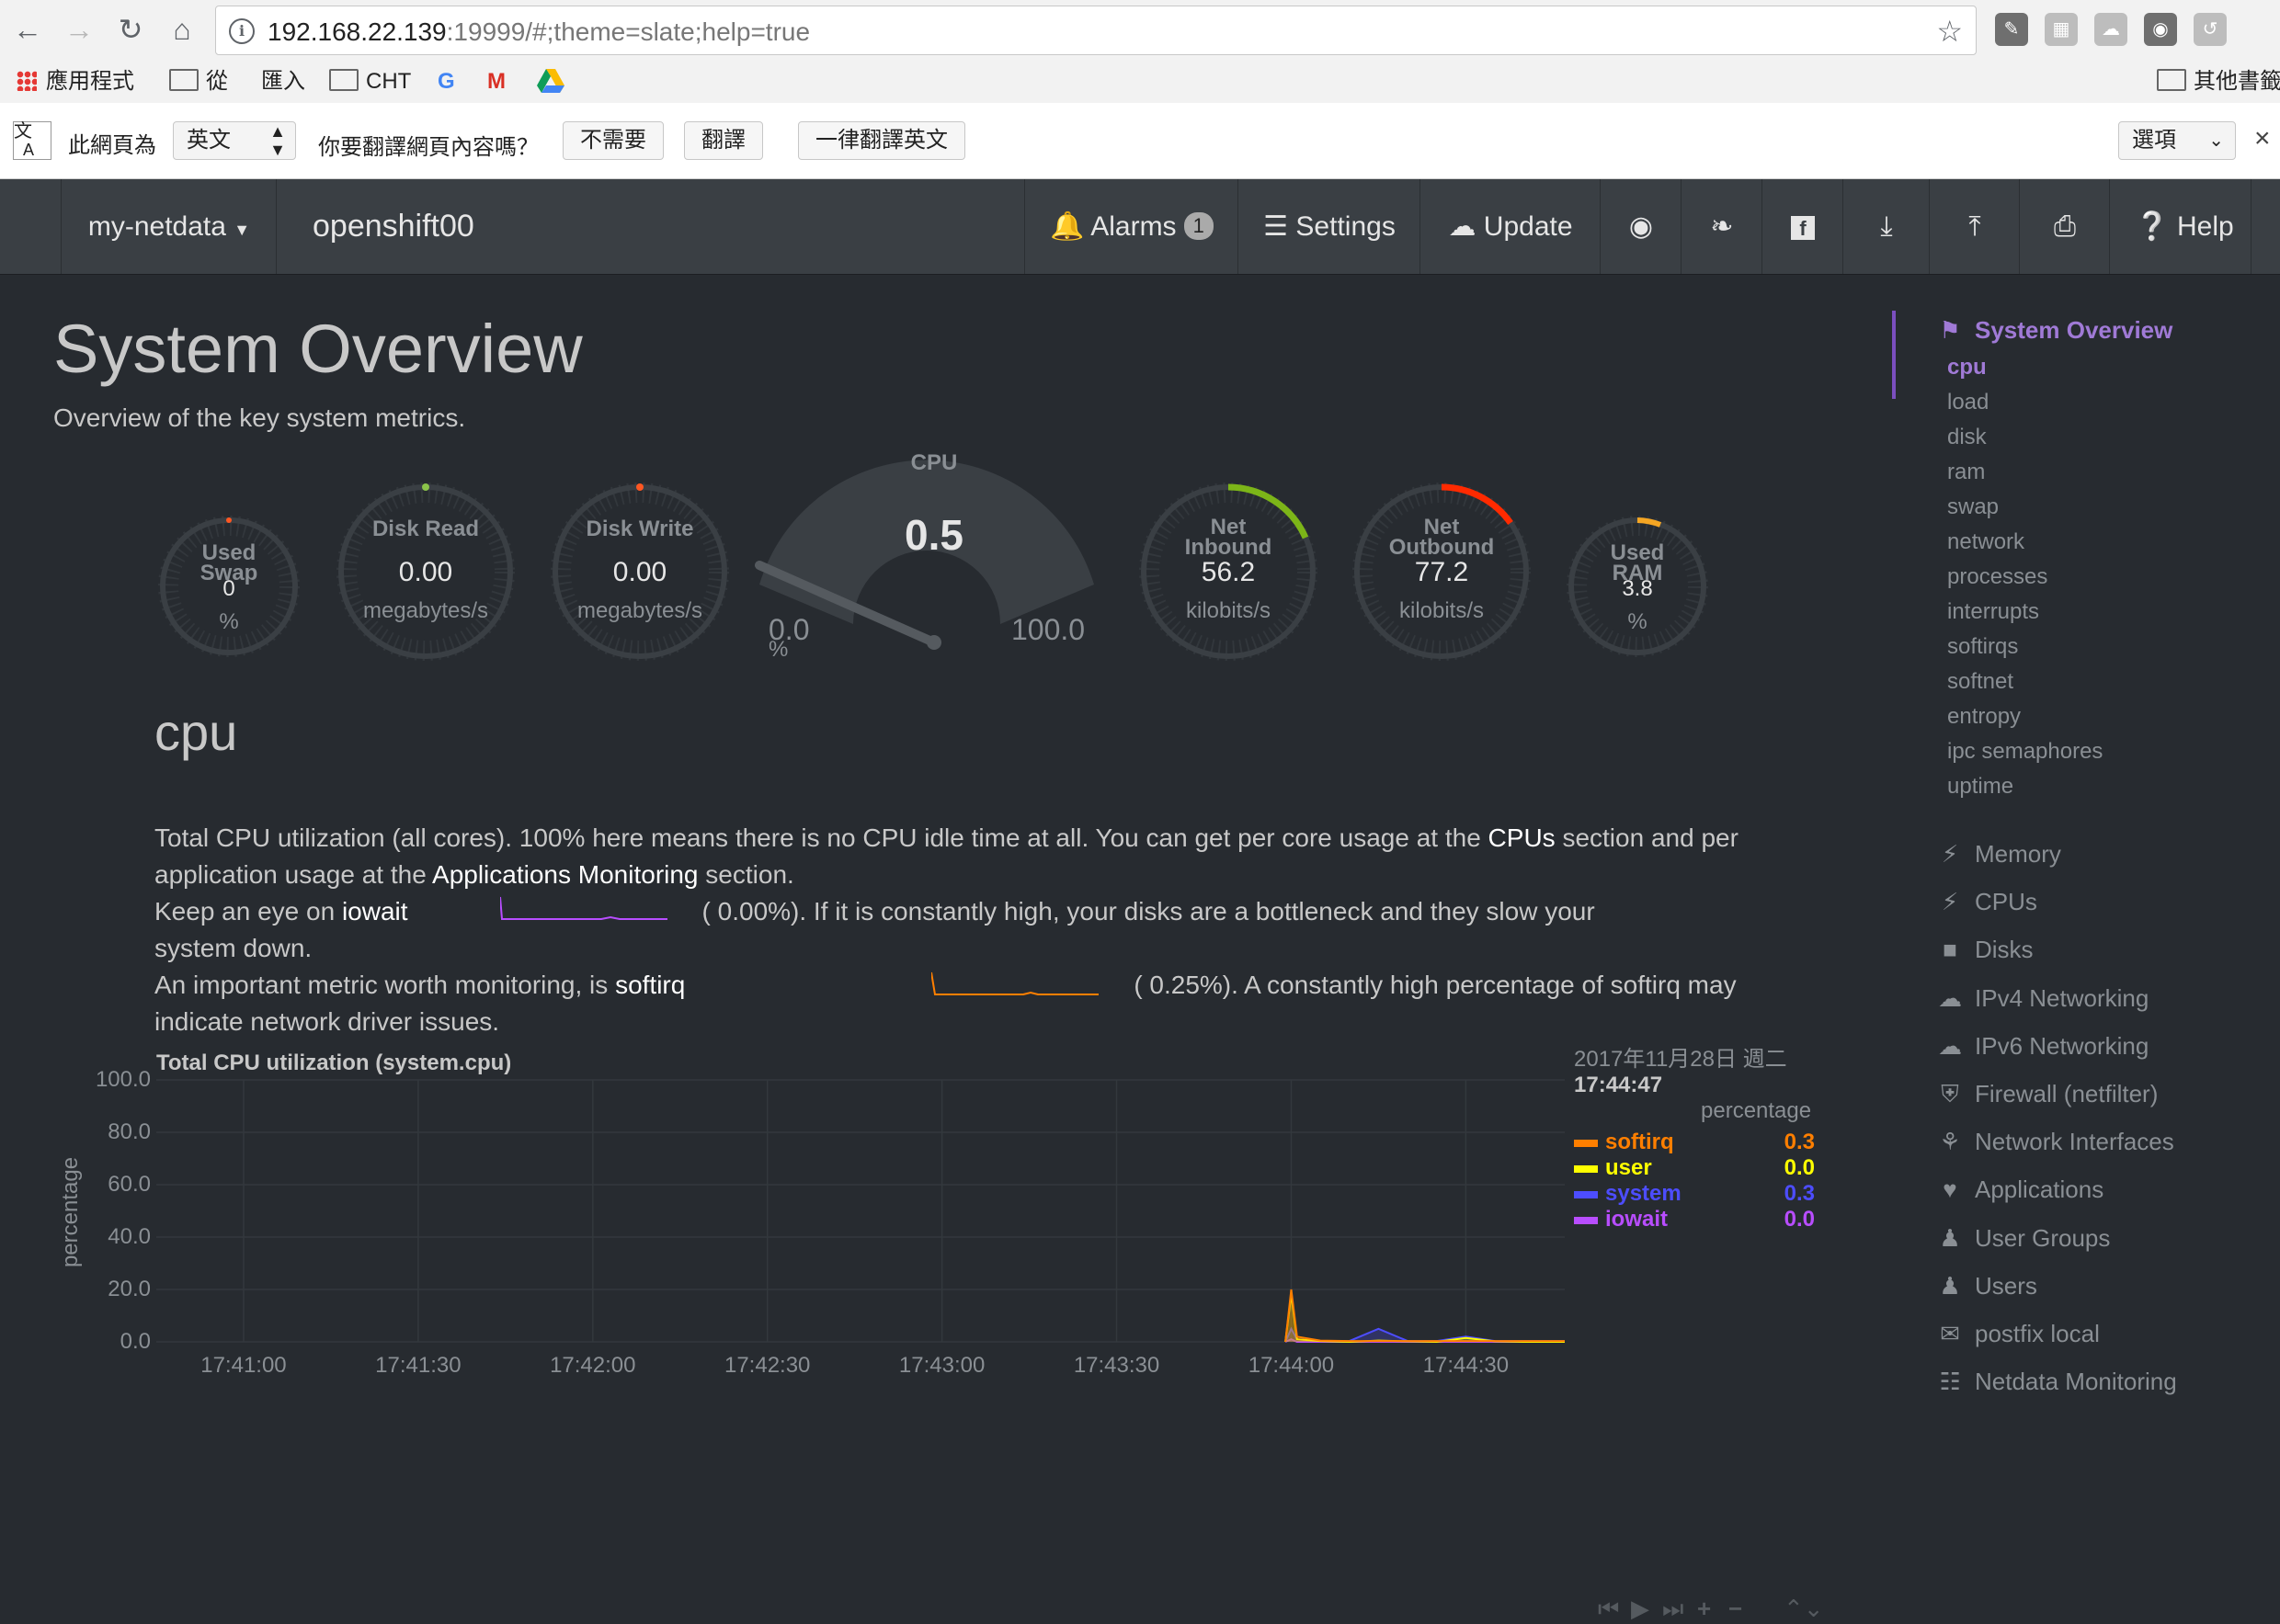  What do you see at coordinates (1887, 227) in the screenshot?
I see `download-icon: ⤓` at bounding box center [1887, 227].